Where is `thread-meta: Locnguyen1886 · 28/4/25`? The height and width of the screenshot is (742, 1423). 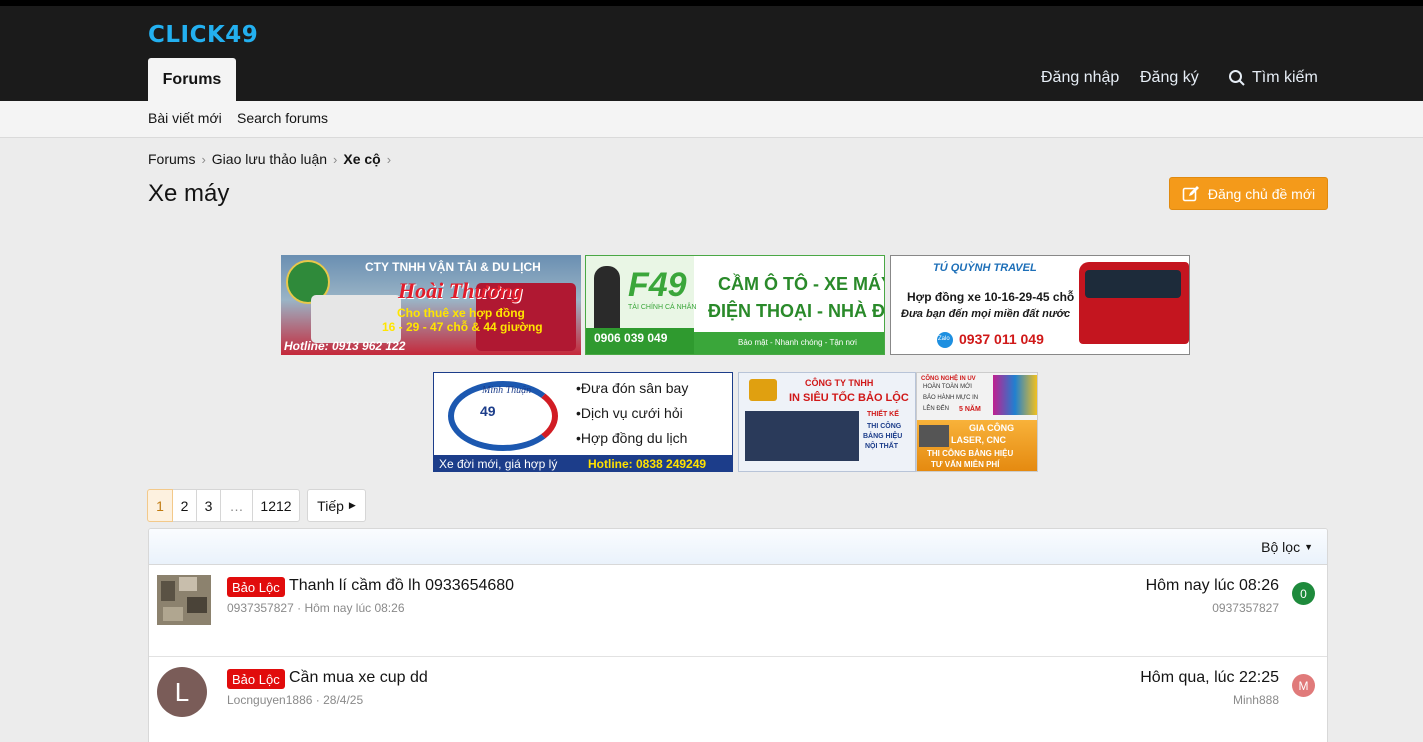
thread-meta: Locnguyen1886 · 28/4/25 is located at coordinates (295, 700).